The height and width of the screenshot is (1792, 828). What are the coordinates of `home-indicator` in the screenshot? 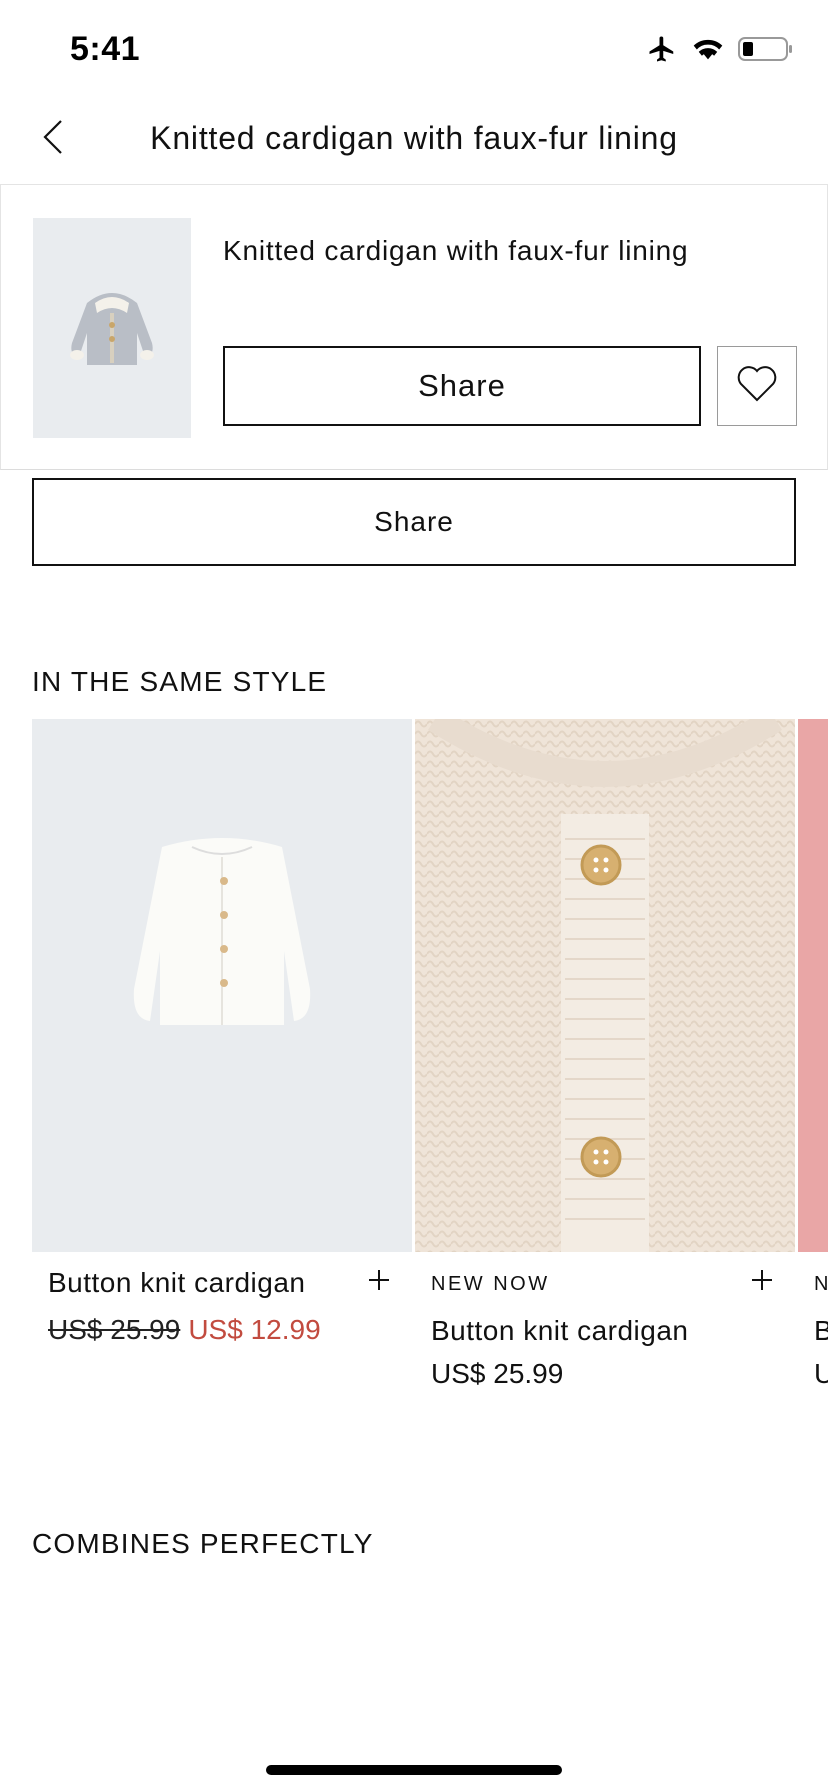 It's located at (414, 1770).